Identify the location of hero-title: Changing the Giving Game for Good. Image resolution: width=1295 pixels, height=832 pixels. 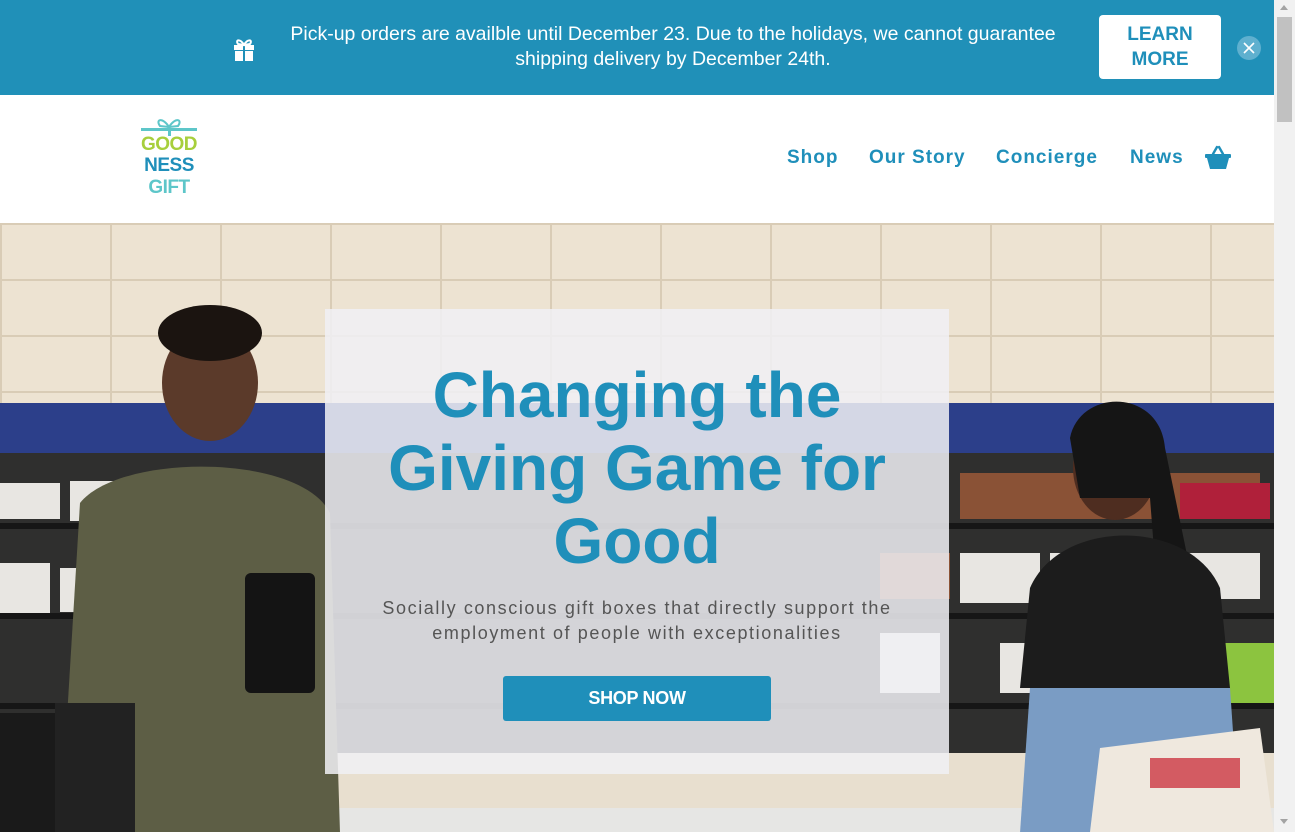
(637, 468).